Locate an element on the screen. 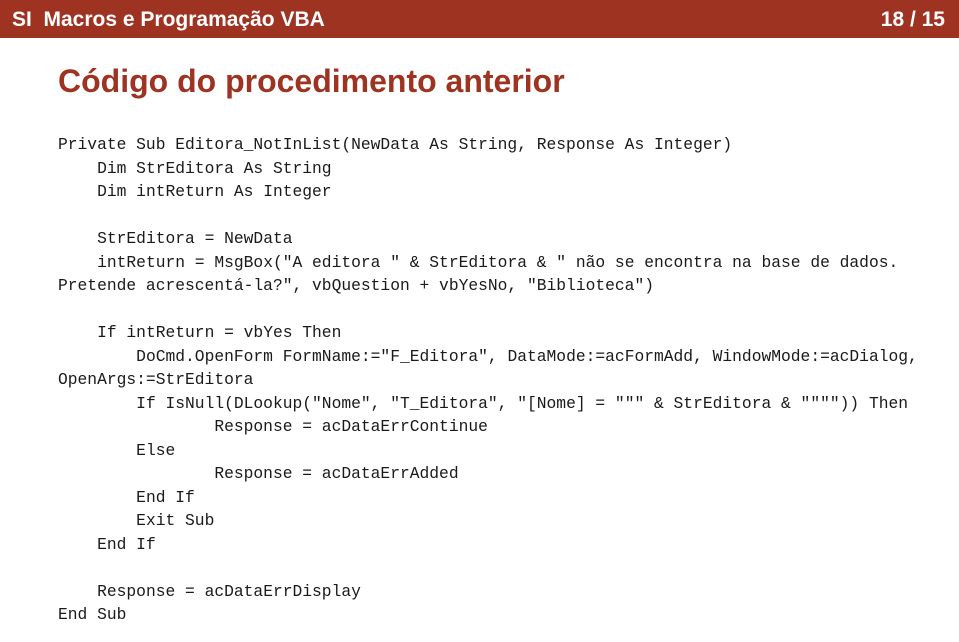 The image size is (959, 642). slide-heading: Código do procedimento anterior is located at coordinates (311, 81).